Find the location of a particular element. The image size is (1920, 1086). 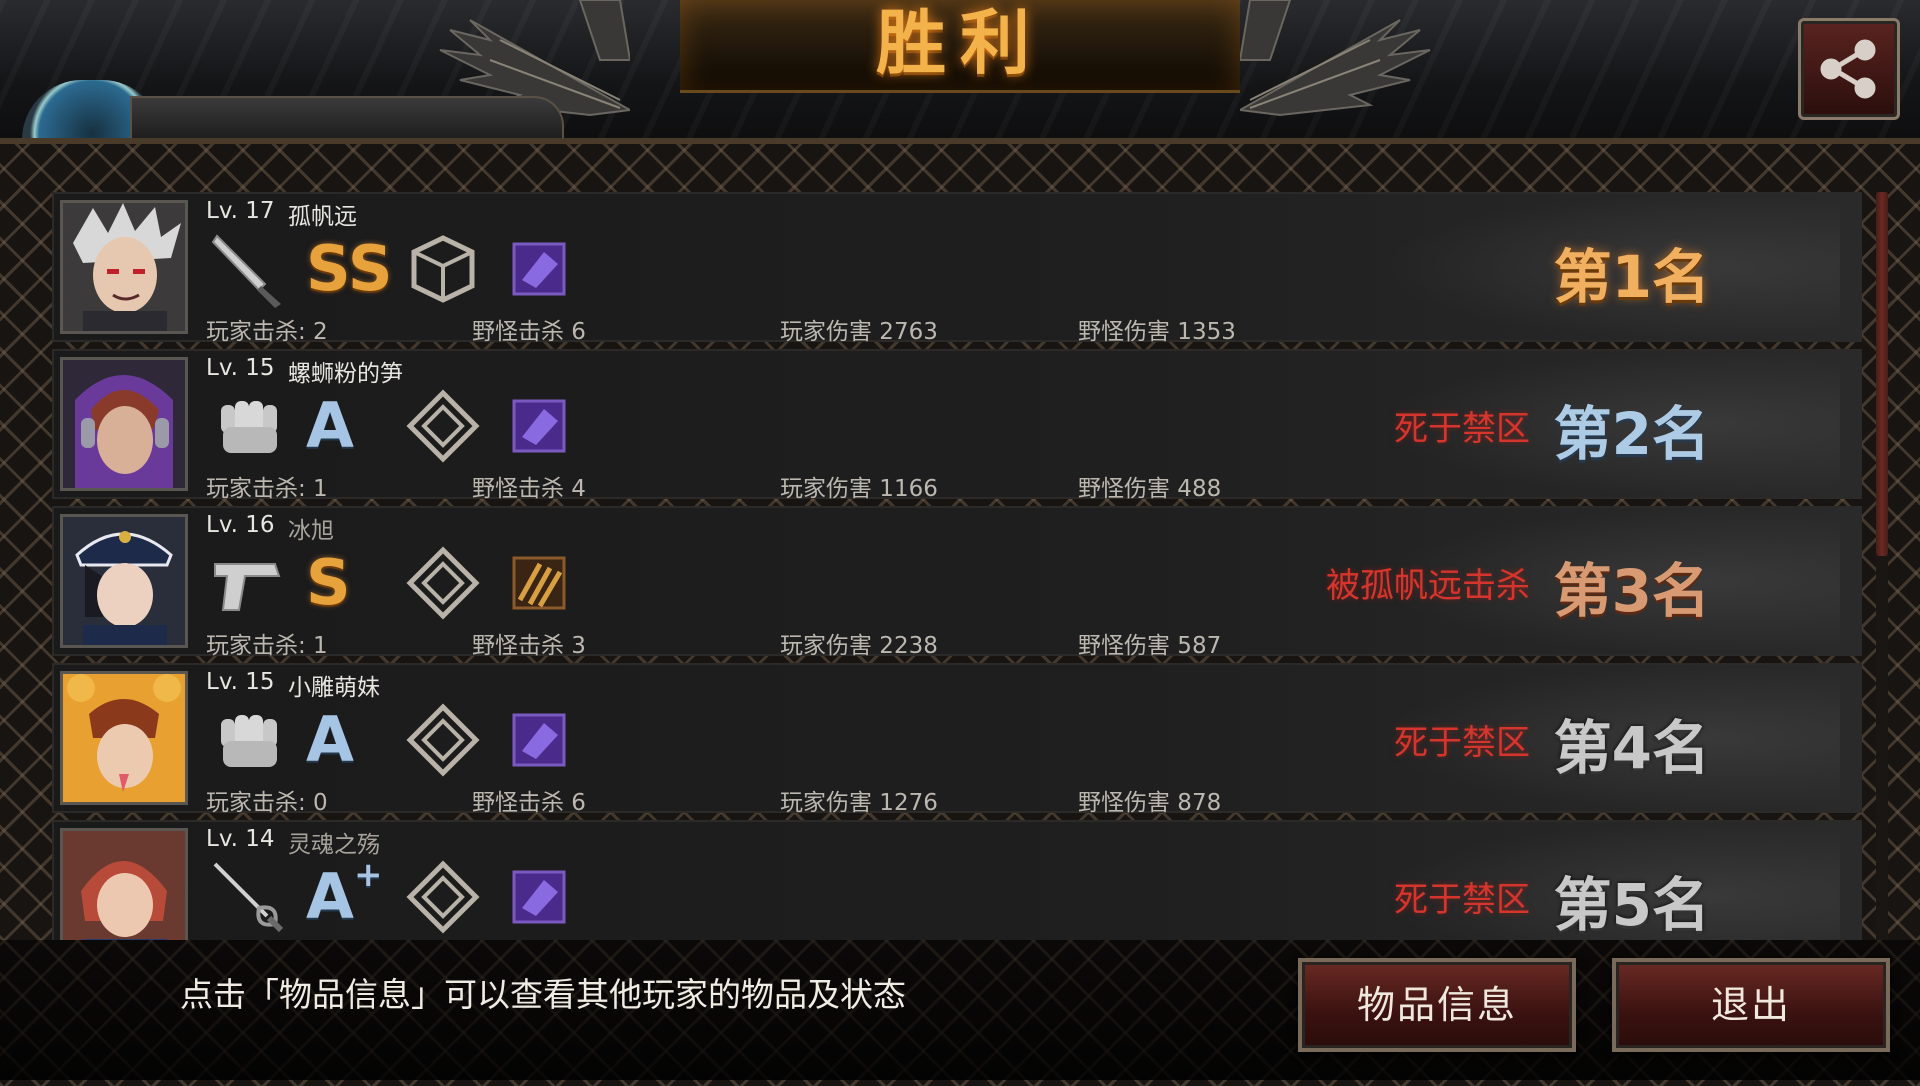

grade-plus: + is located at coordinates (368, 875).